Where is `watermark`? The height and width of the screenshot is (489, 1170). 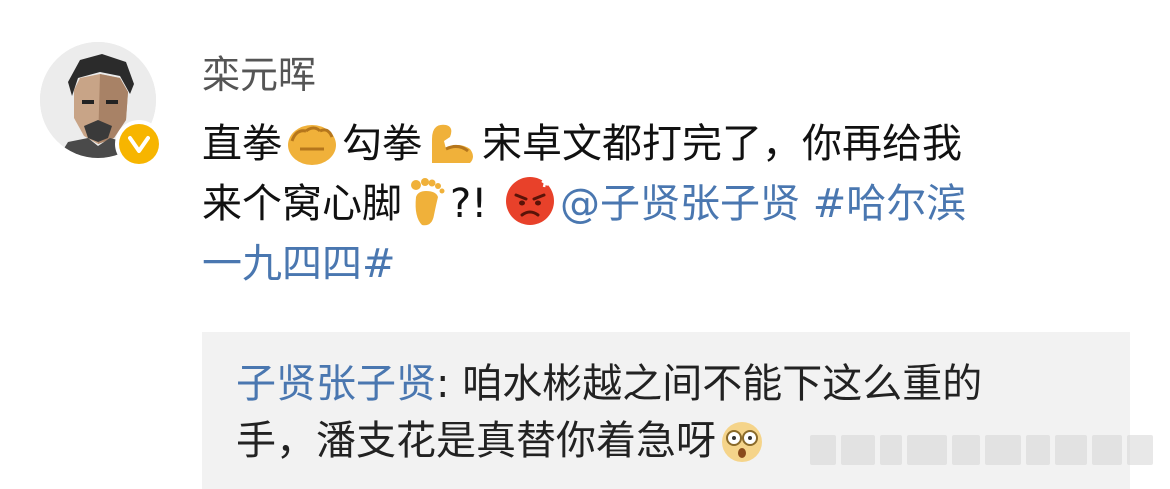 watermark is located at coordinates (985, 450).